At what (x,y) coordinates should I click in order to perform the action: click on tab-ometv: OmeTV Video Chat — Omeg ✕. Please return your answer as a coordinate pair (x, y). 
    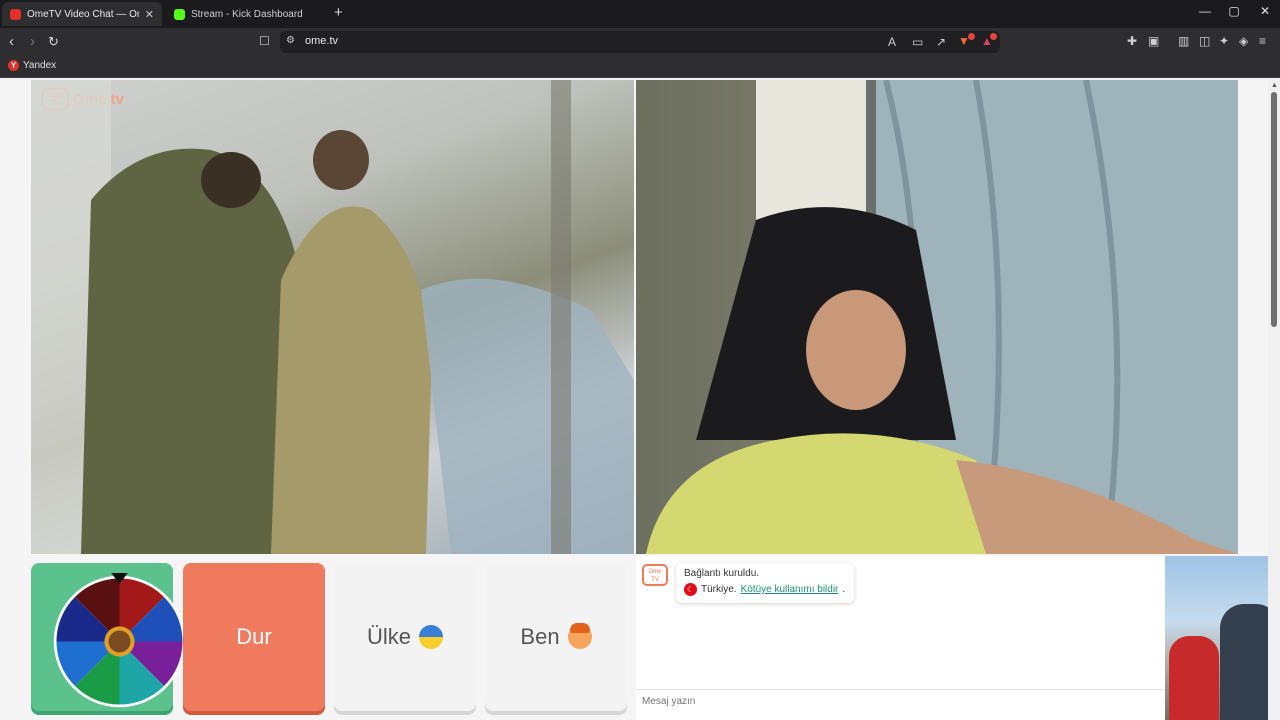
    Looking at the image, I should click on (82, 14).